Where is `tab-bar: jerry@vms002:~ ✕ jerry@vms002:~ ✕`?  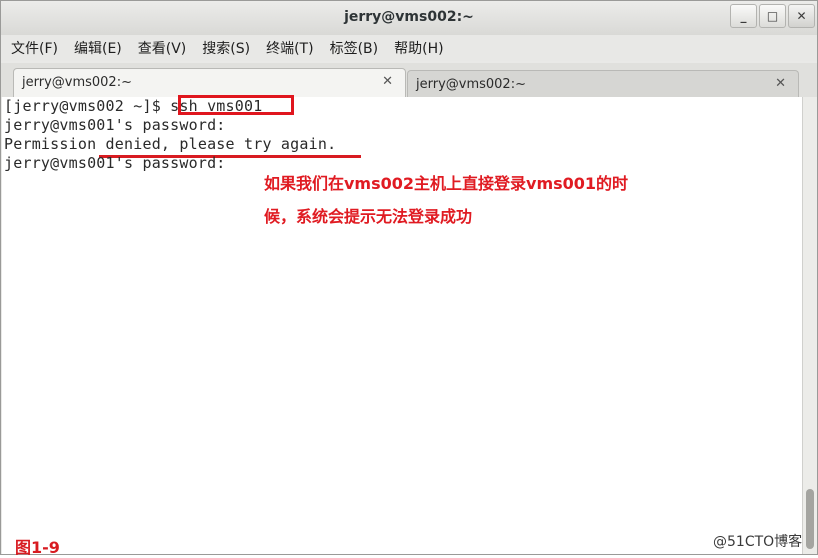 tab-bar: jerry@vms002:~ ✕ jerry@vms002:~ ✕ is located at coordinates (409, 80).